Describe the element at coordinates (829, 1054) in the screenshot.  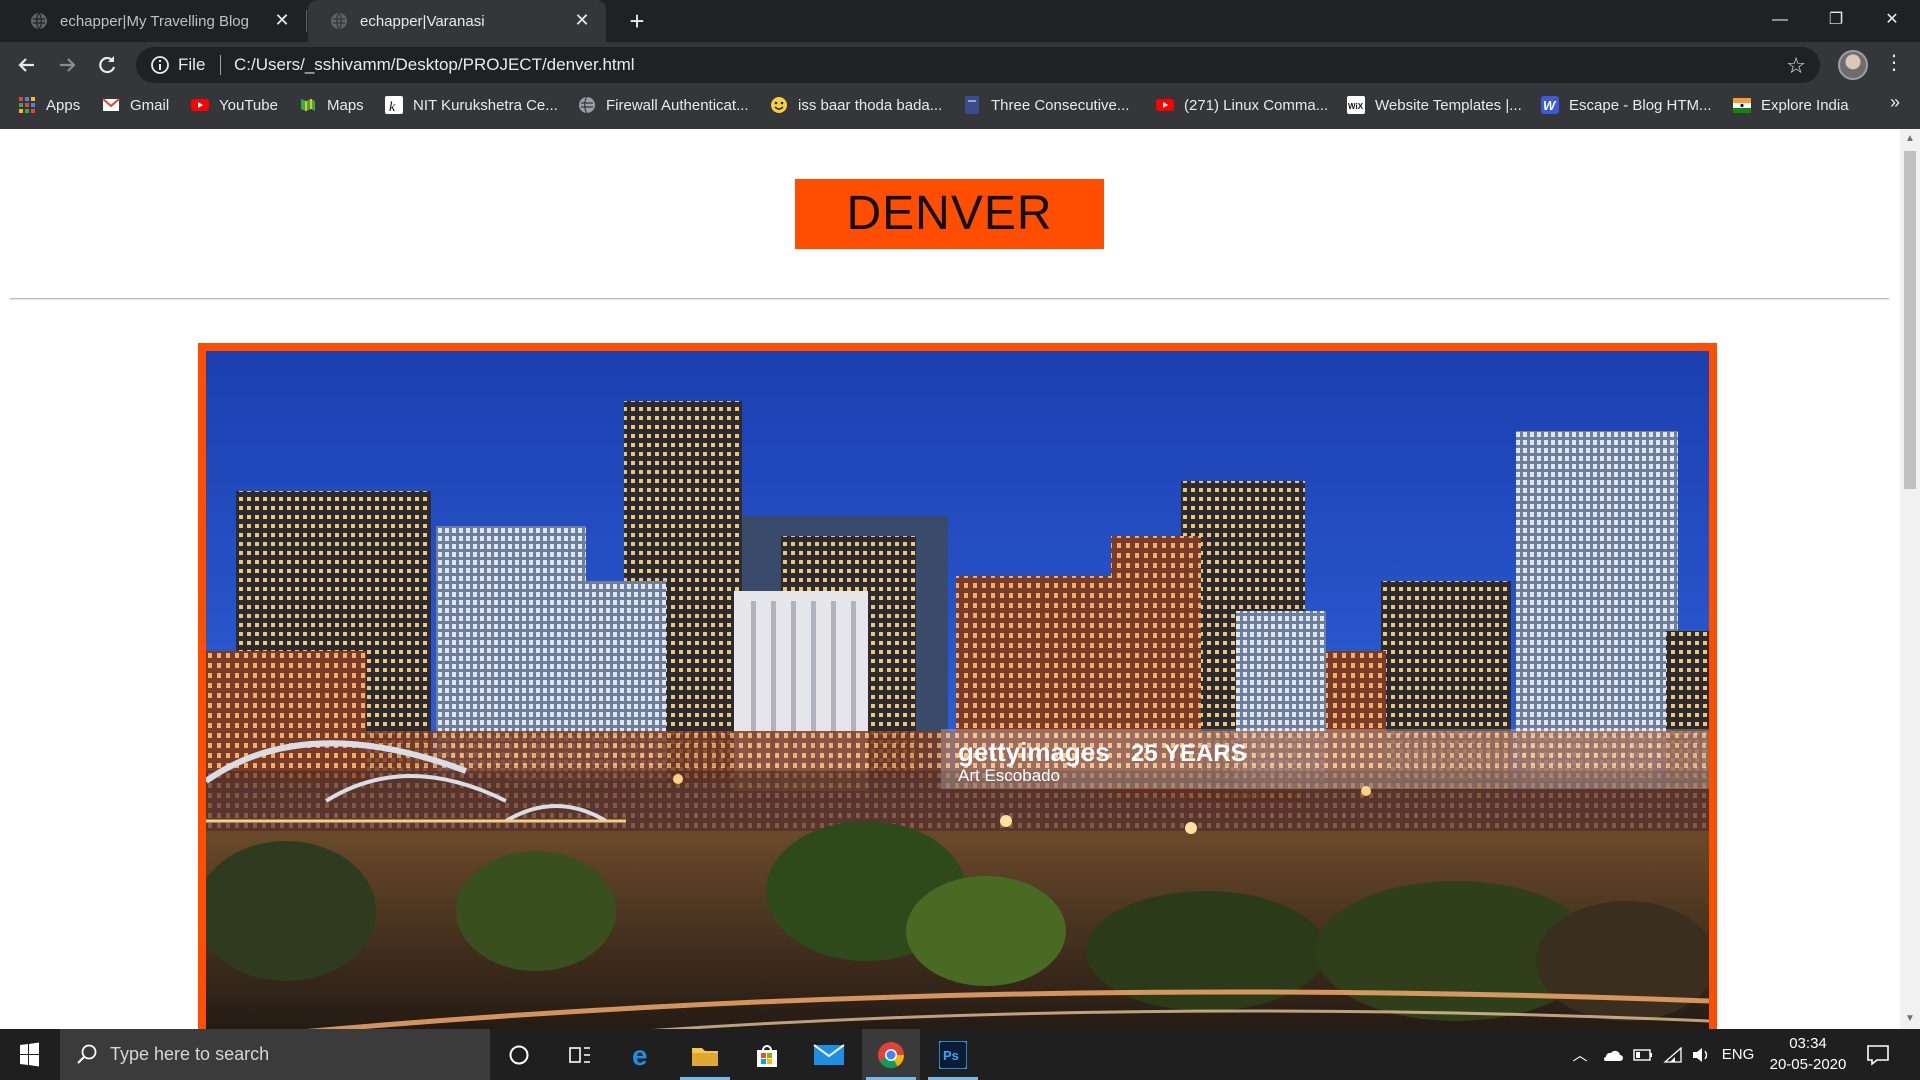
I see `mail-icon` at that location.